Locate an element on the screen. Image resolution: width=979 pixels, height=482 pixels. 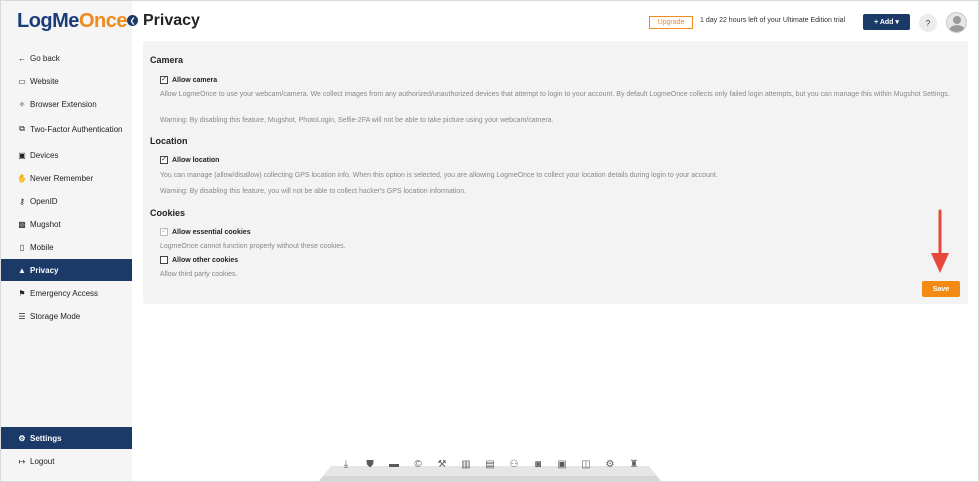
sidebar-item-label: OpenID is located at coordinates (44, 201).